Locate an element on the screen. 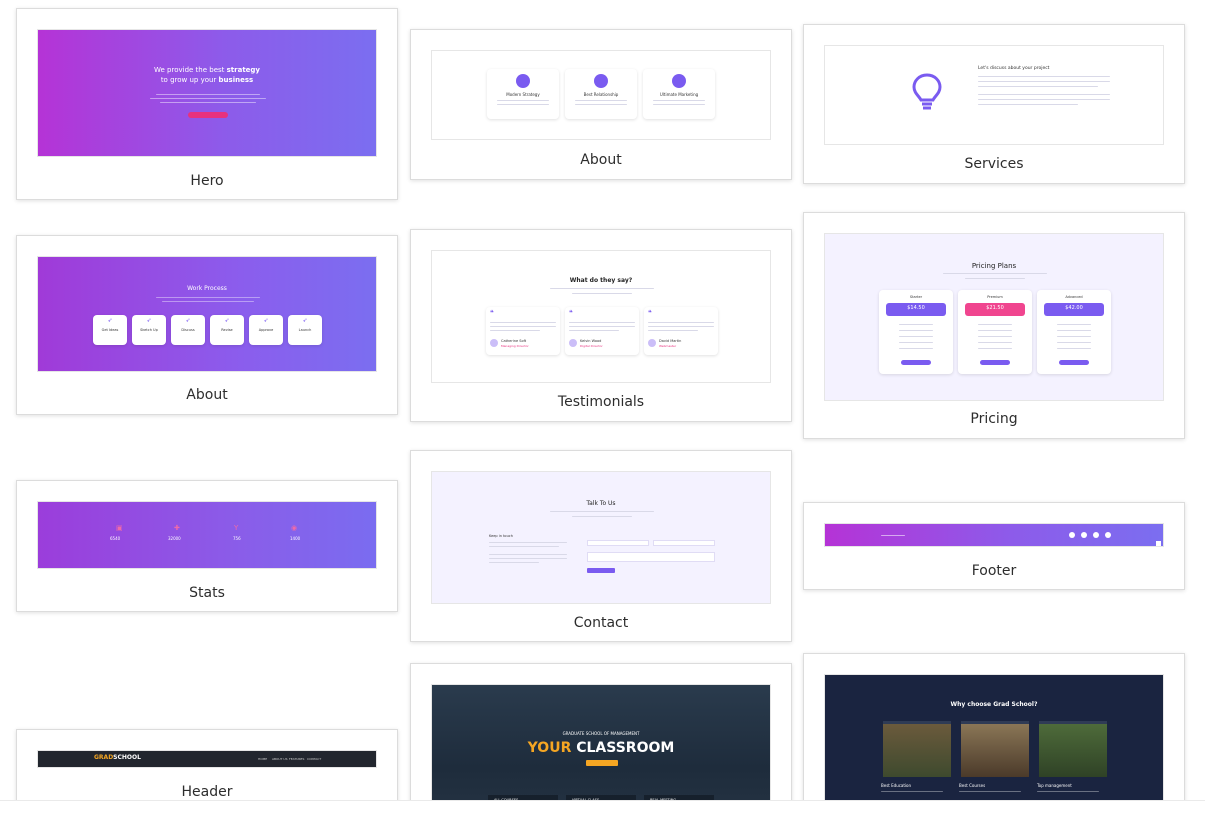 The height and width of the screenshot is (816, 1205). template-label: Header is located at coordinates (207, 792).